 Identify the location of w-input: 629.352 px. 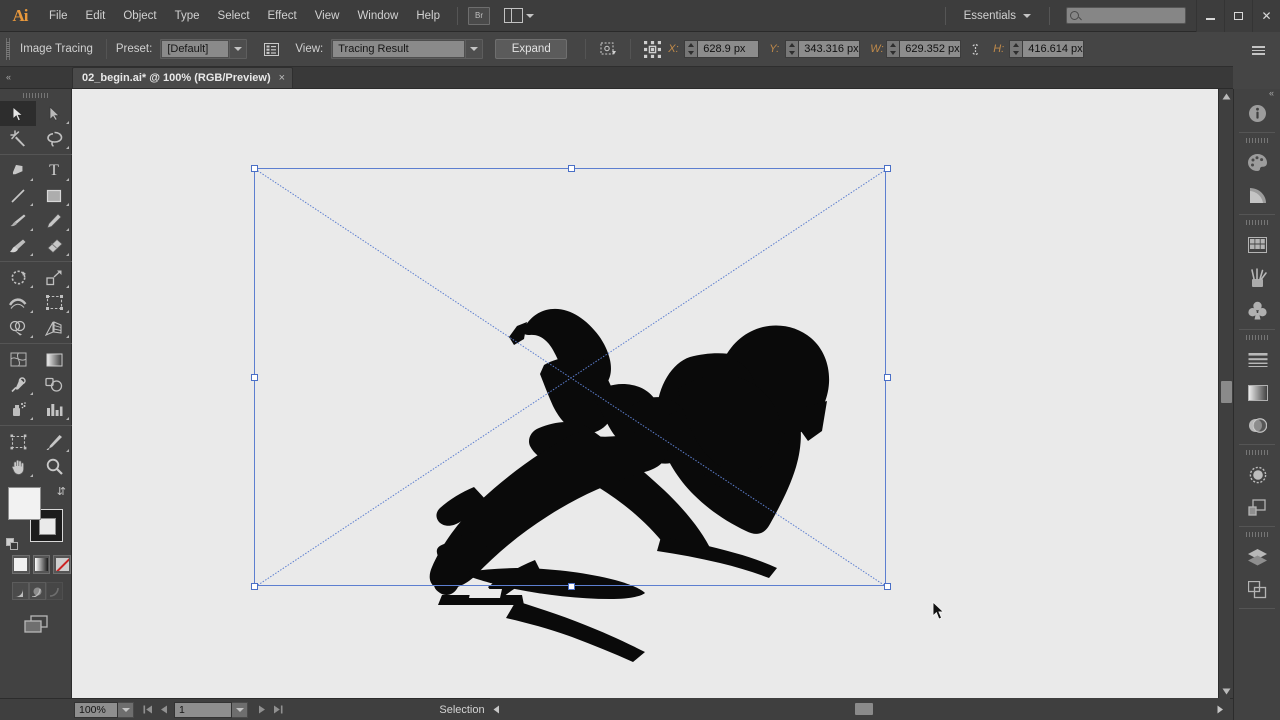
(930, 49).